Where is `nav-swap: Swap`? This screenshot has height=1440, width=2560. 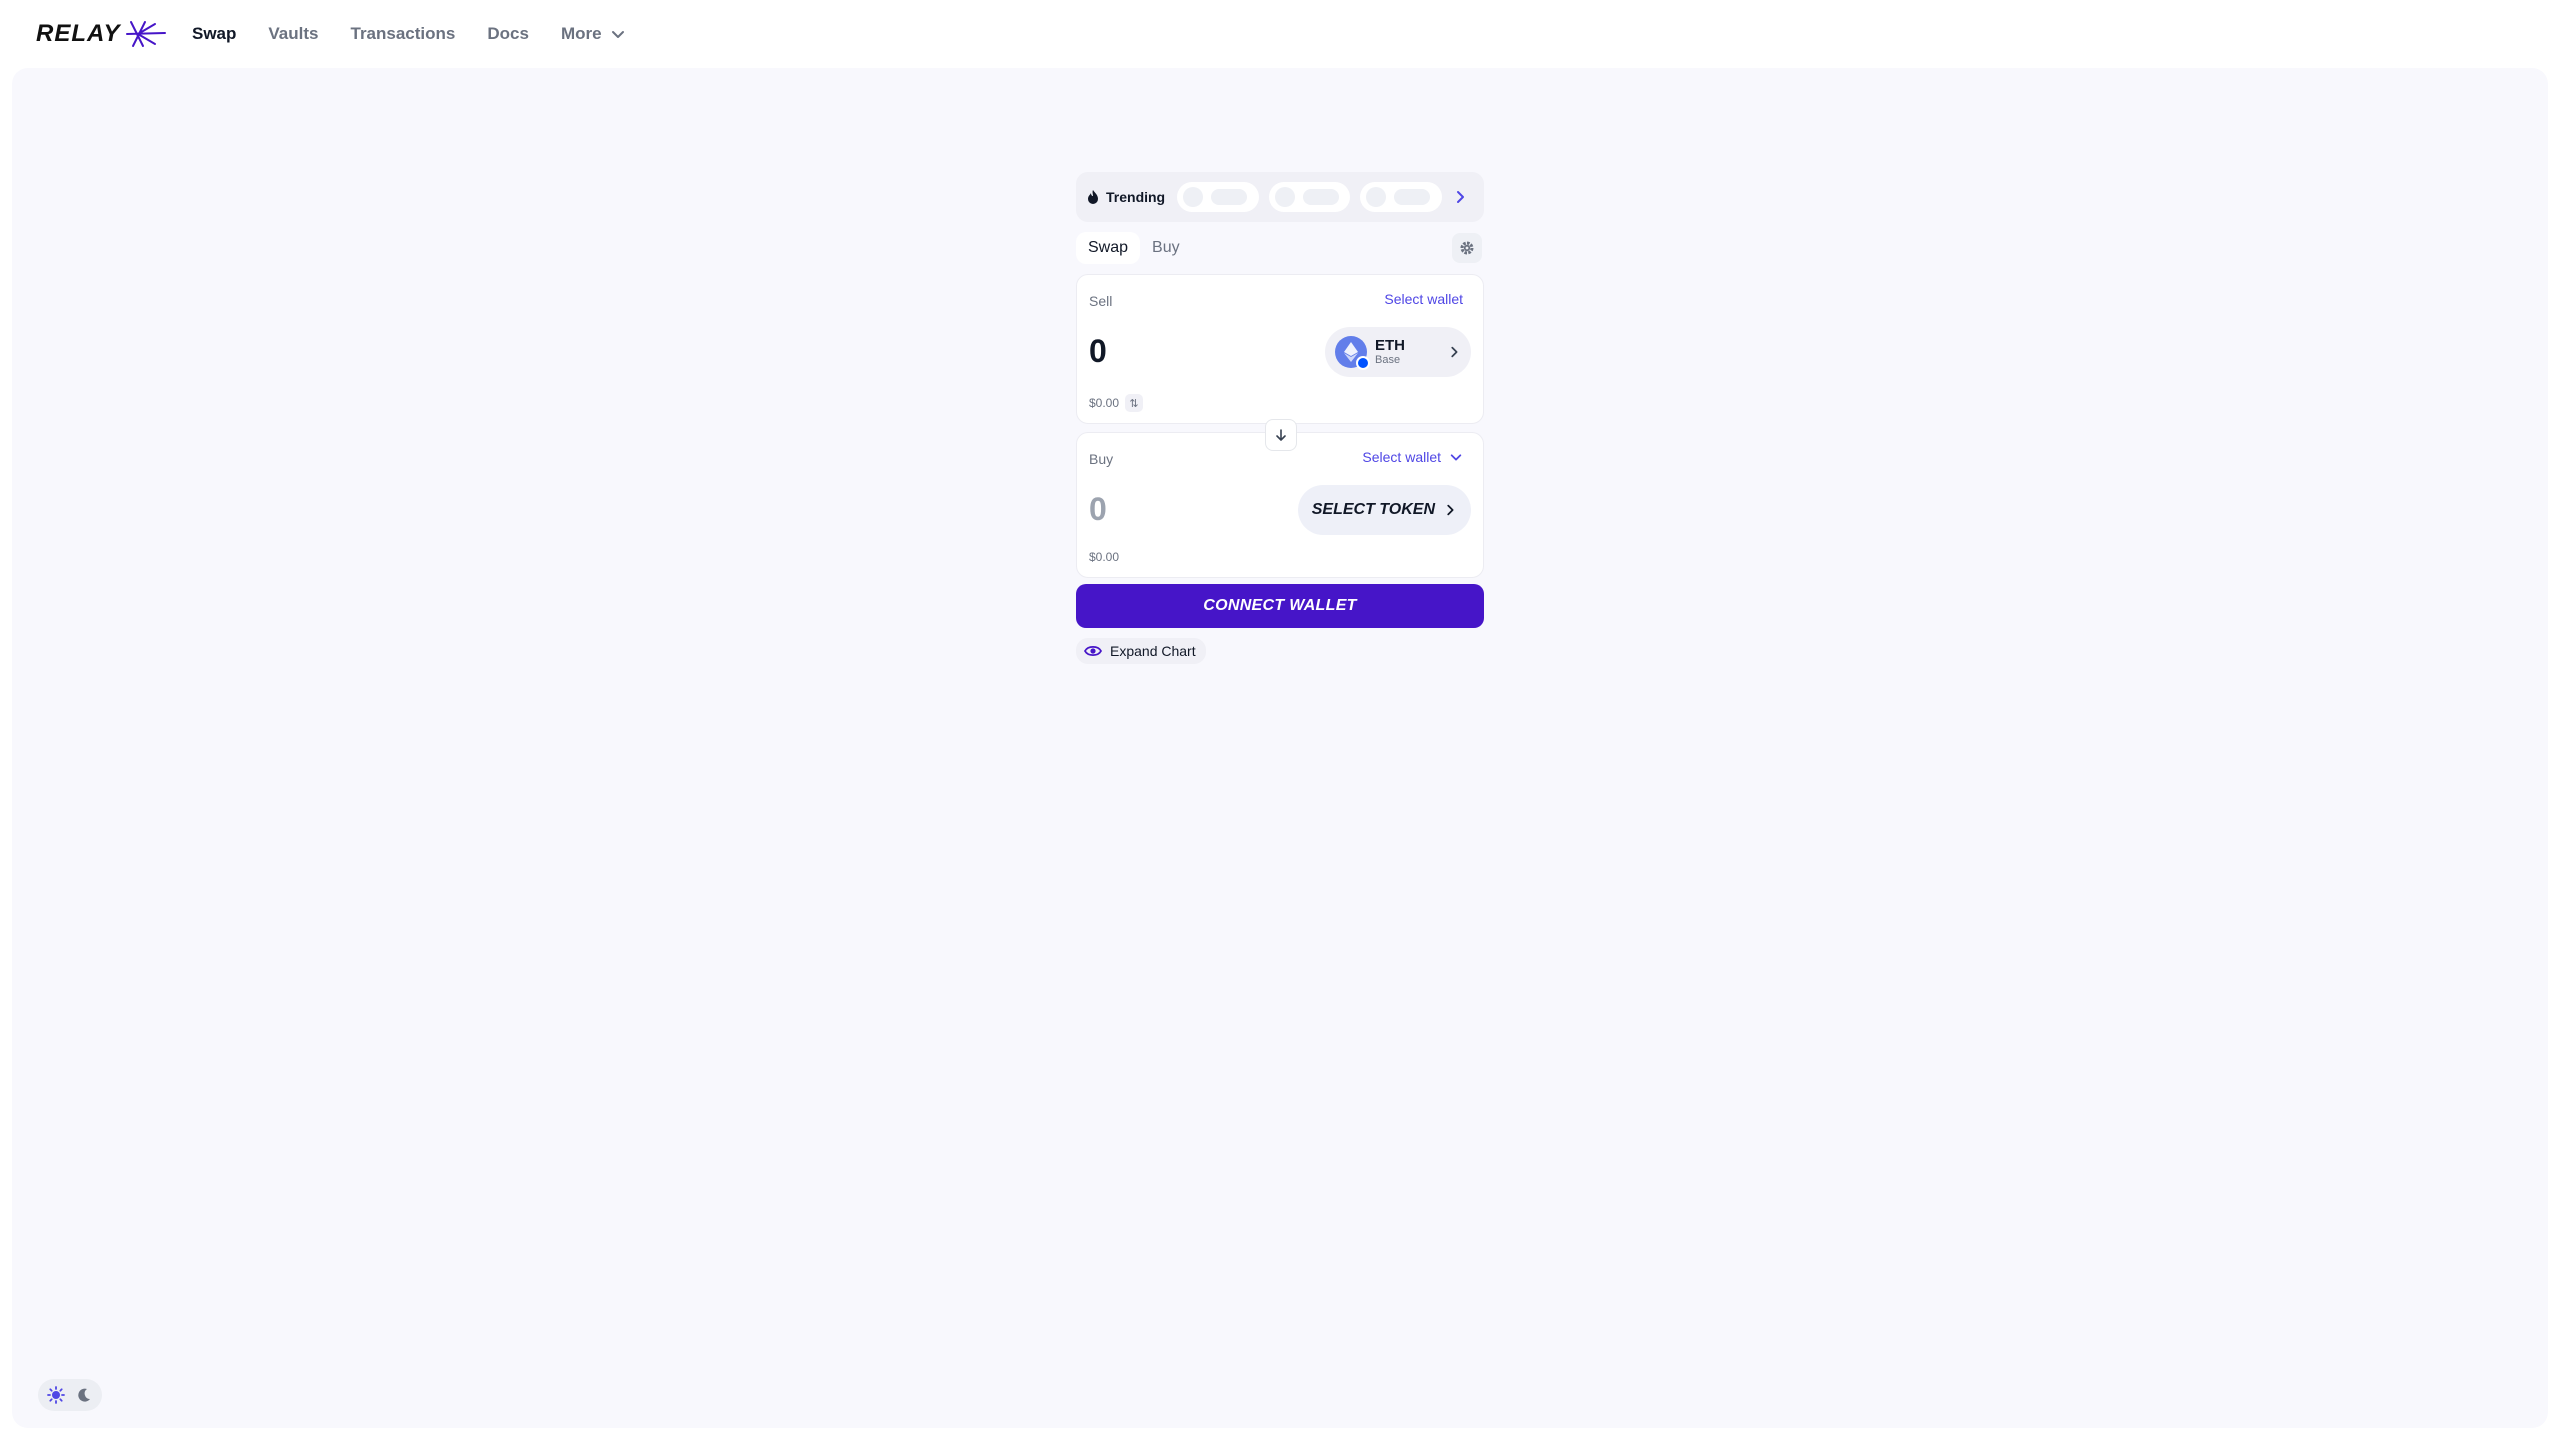
nav-swap: Swap is located at coordinates (214, 34).